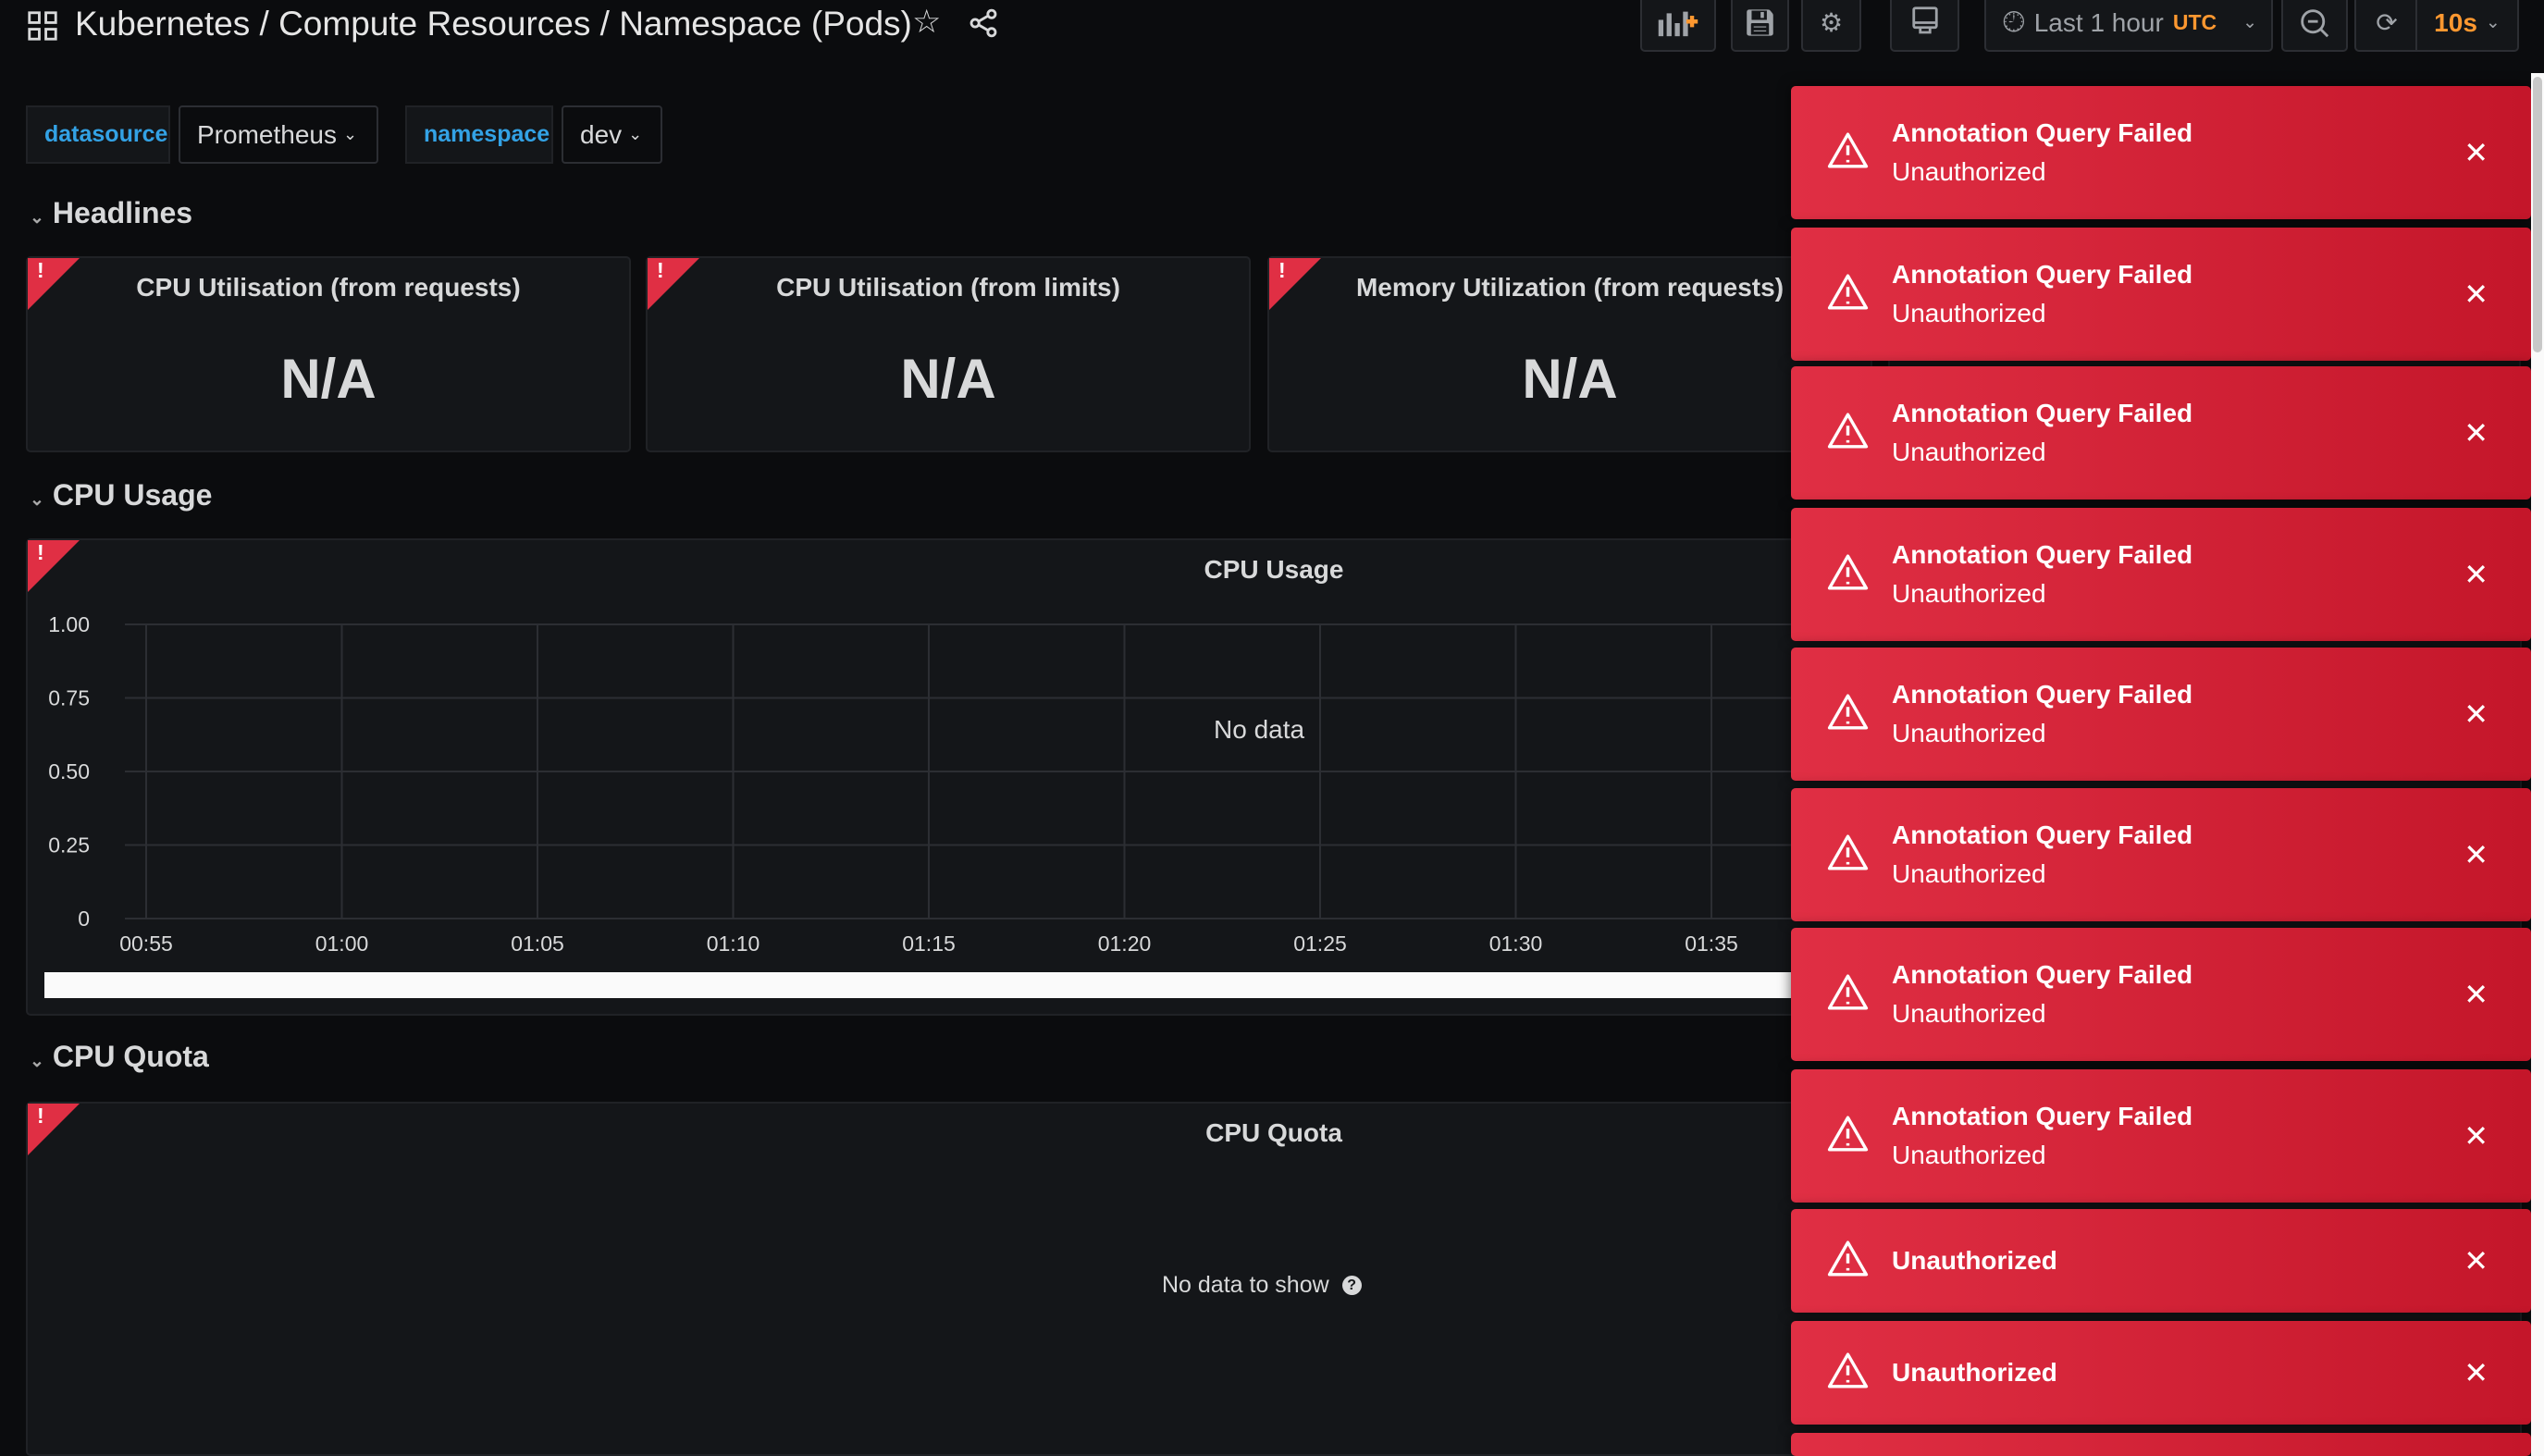  Describe the element at coordinates (612, 134) in the screenshot. I see `variable-select-namespace: dev ⌄` at that location.